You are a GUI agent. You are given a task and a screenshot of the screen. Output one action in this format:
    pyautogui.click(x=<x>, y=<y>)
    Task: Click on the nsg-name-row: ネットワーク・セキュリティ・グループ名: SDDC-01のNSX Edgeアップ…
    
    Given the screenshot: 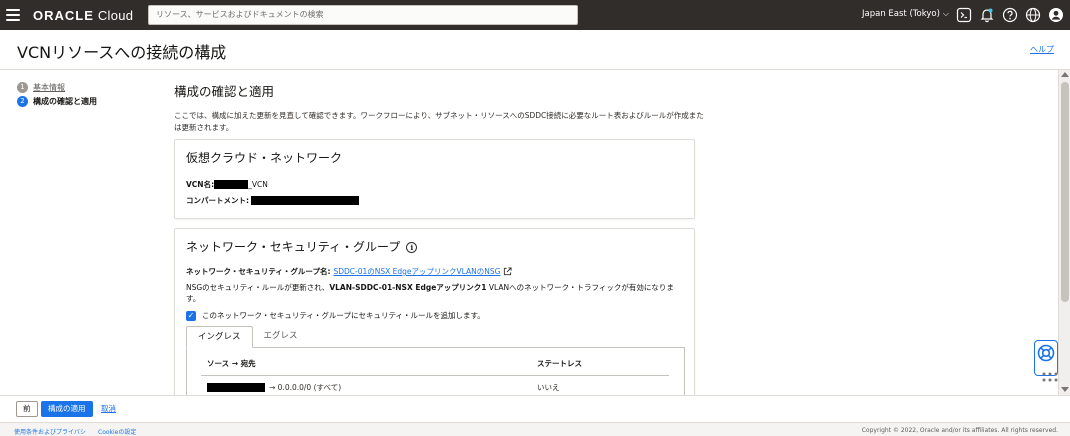 What is the action you would take?
    pyautogui.click(x=349, y=271)
    